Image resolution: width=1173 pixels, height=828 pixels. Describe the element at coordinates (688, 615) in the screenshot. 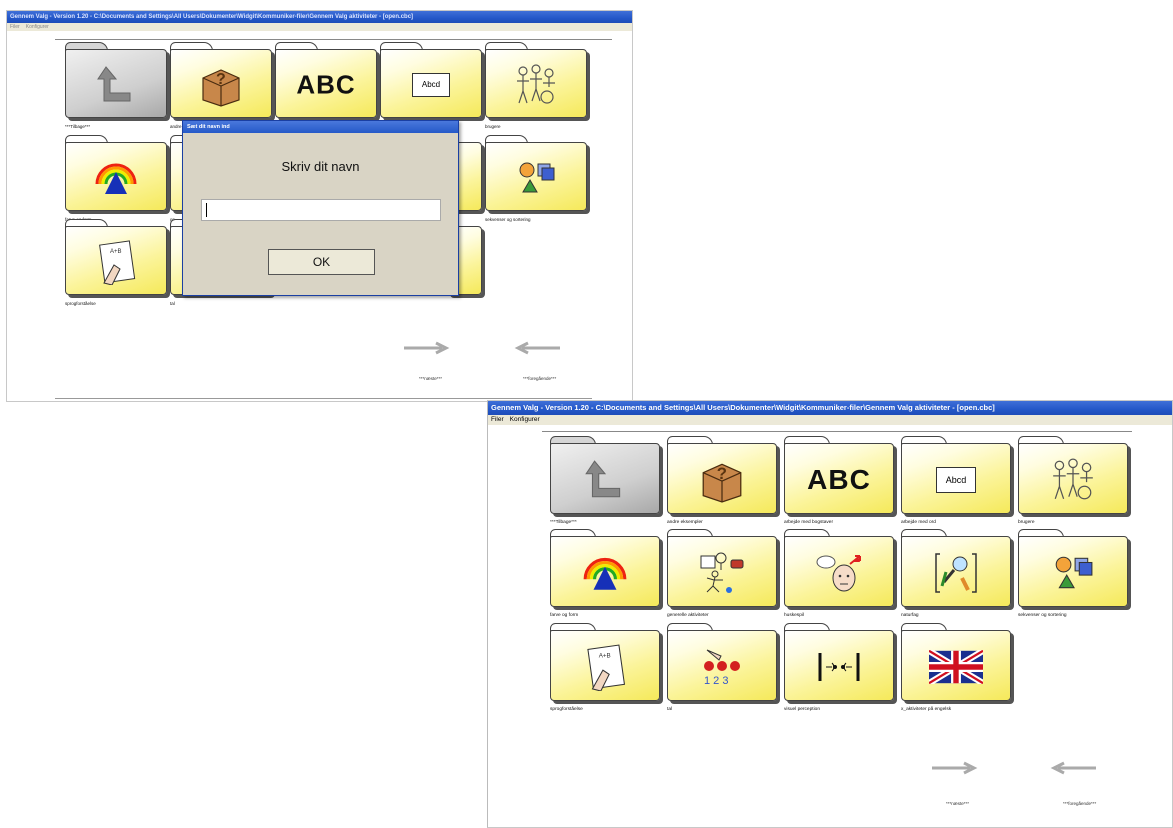

I see `folder-label: generelle aktiviteter` at that location.